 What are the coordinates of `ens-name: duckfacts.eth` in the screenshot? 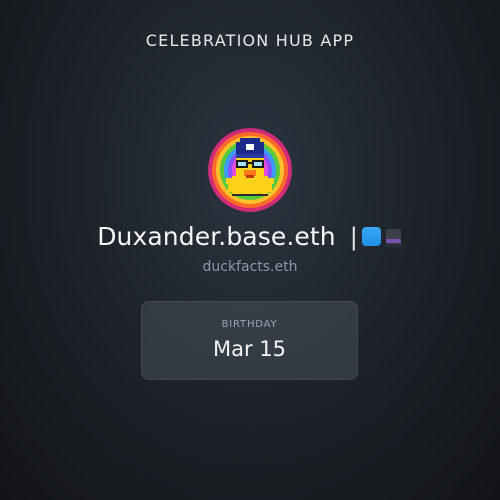 It's located at (250, 267).